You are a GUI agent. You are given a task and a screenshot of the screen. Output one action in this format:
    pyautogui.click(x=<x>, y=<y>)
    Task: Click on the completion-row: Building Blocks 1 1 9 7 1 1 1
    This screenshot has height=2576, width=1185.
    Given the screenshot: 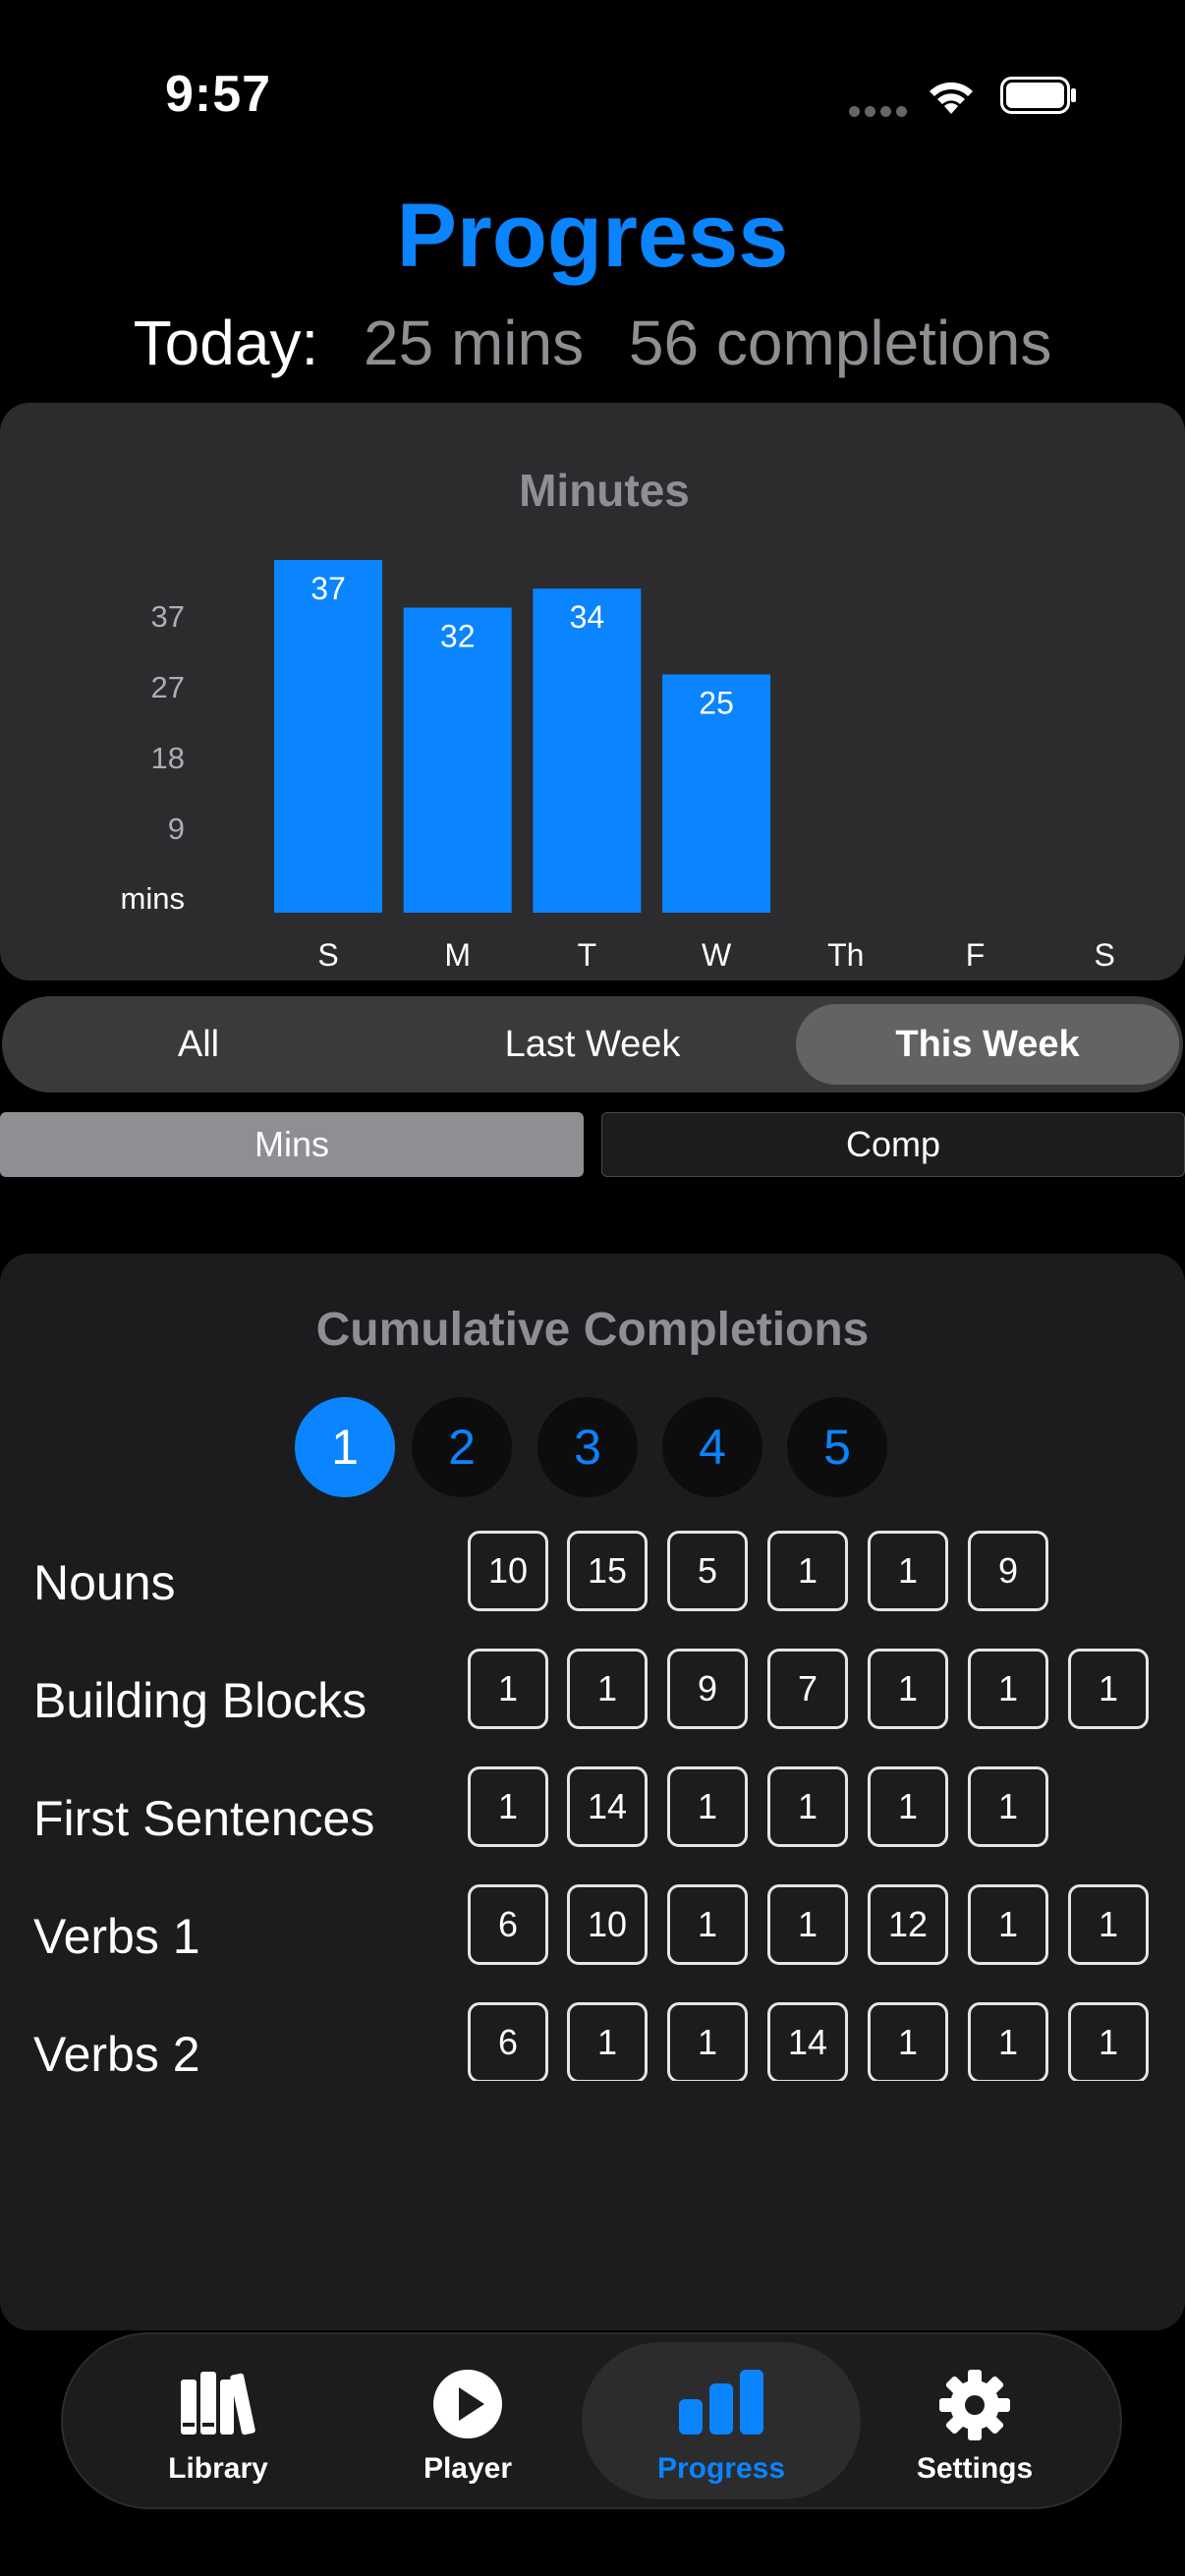 What is the action you would take?
    pyautogui.click(x=592, y=1707)
    